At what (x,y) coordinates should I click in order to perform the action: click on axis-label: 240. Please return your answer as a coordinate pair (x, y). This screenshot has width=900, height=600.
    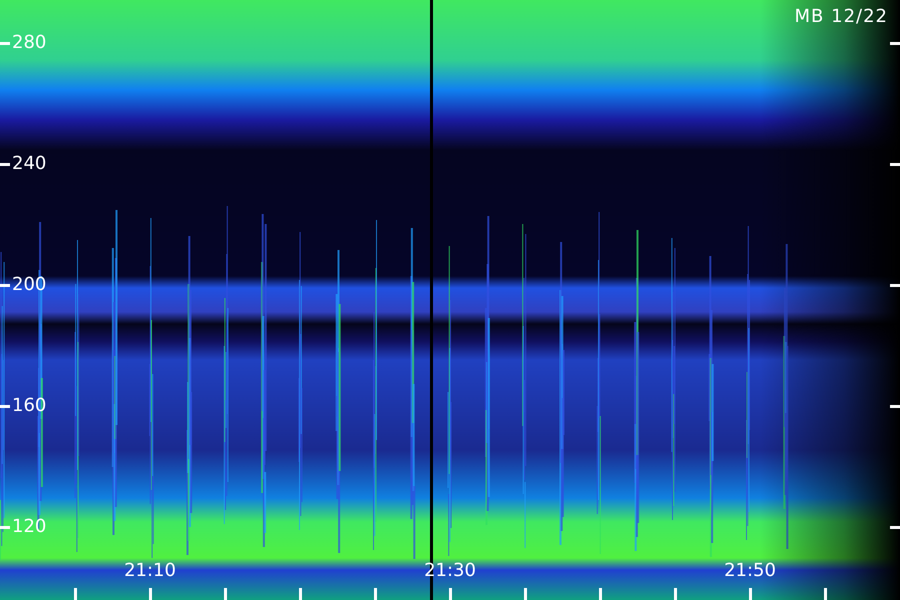
    Looking at the image, I should click on (29, 164).